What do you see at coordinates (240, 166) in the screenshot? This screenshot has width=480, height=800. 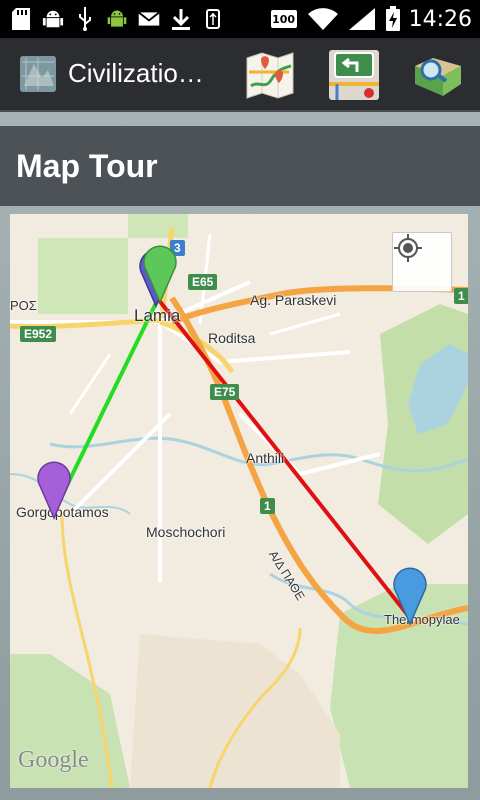 I see `page-header: Map Tour` at bounding box center [240, 166].